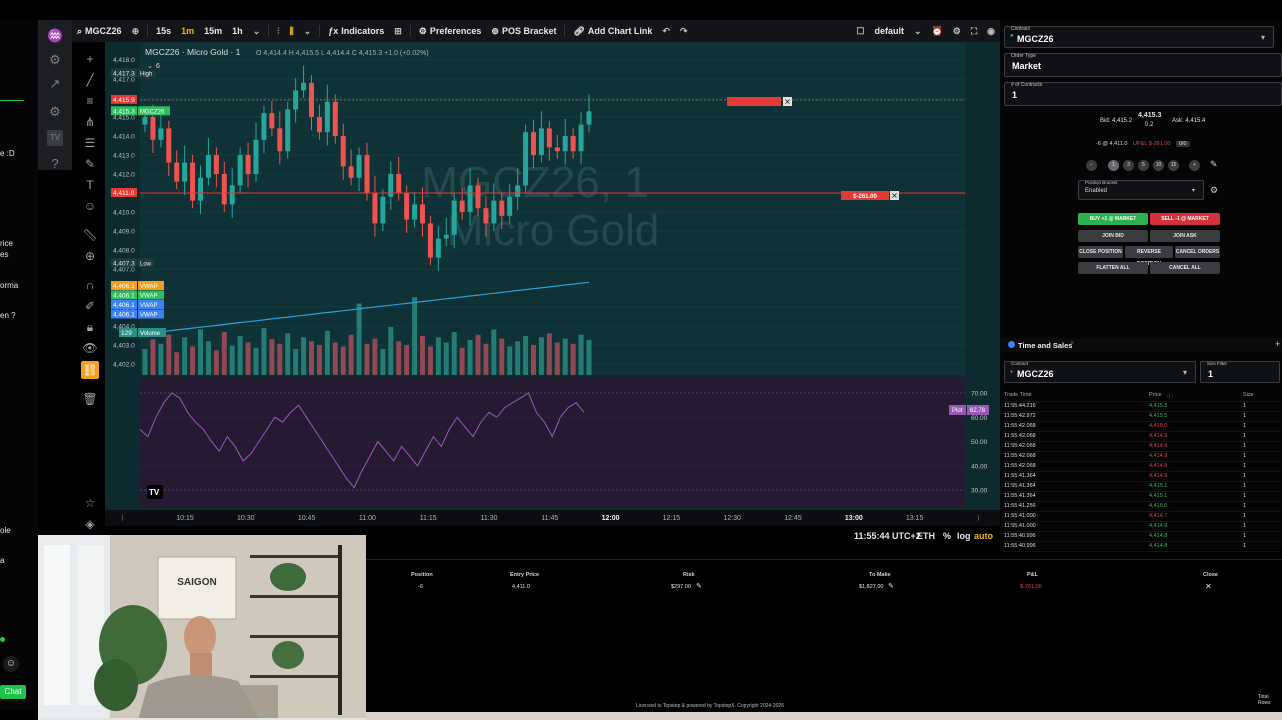 The width and height of the screenshot is (1282, 720). Describe the element at coordinates (13, 692) in the screenshot. I see `chat-button: Chat` at that location.